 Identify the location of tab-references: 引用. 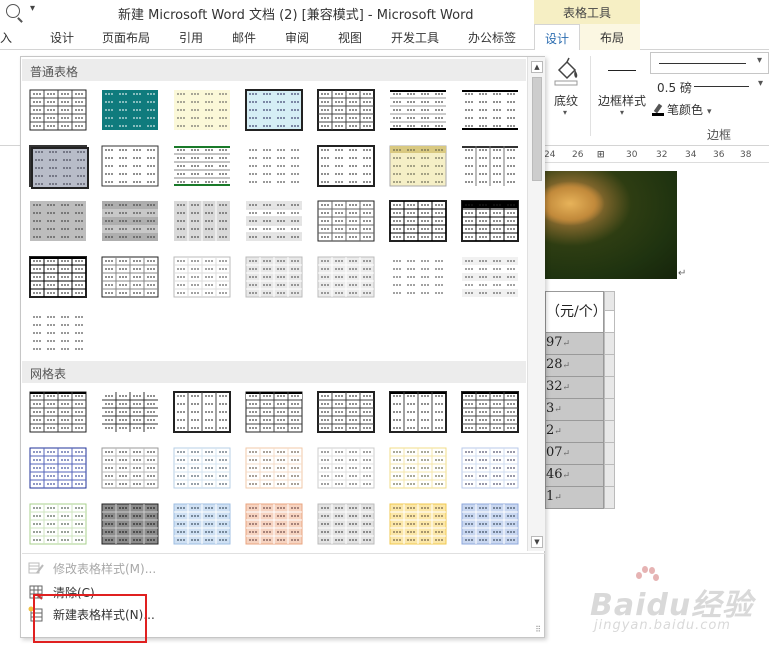
(191, 37).